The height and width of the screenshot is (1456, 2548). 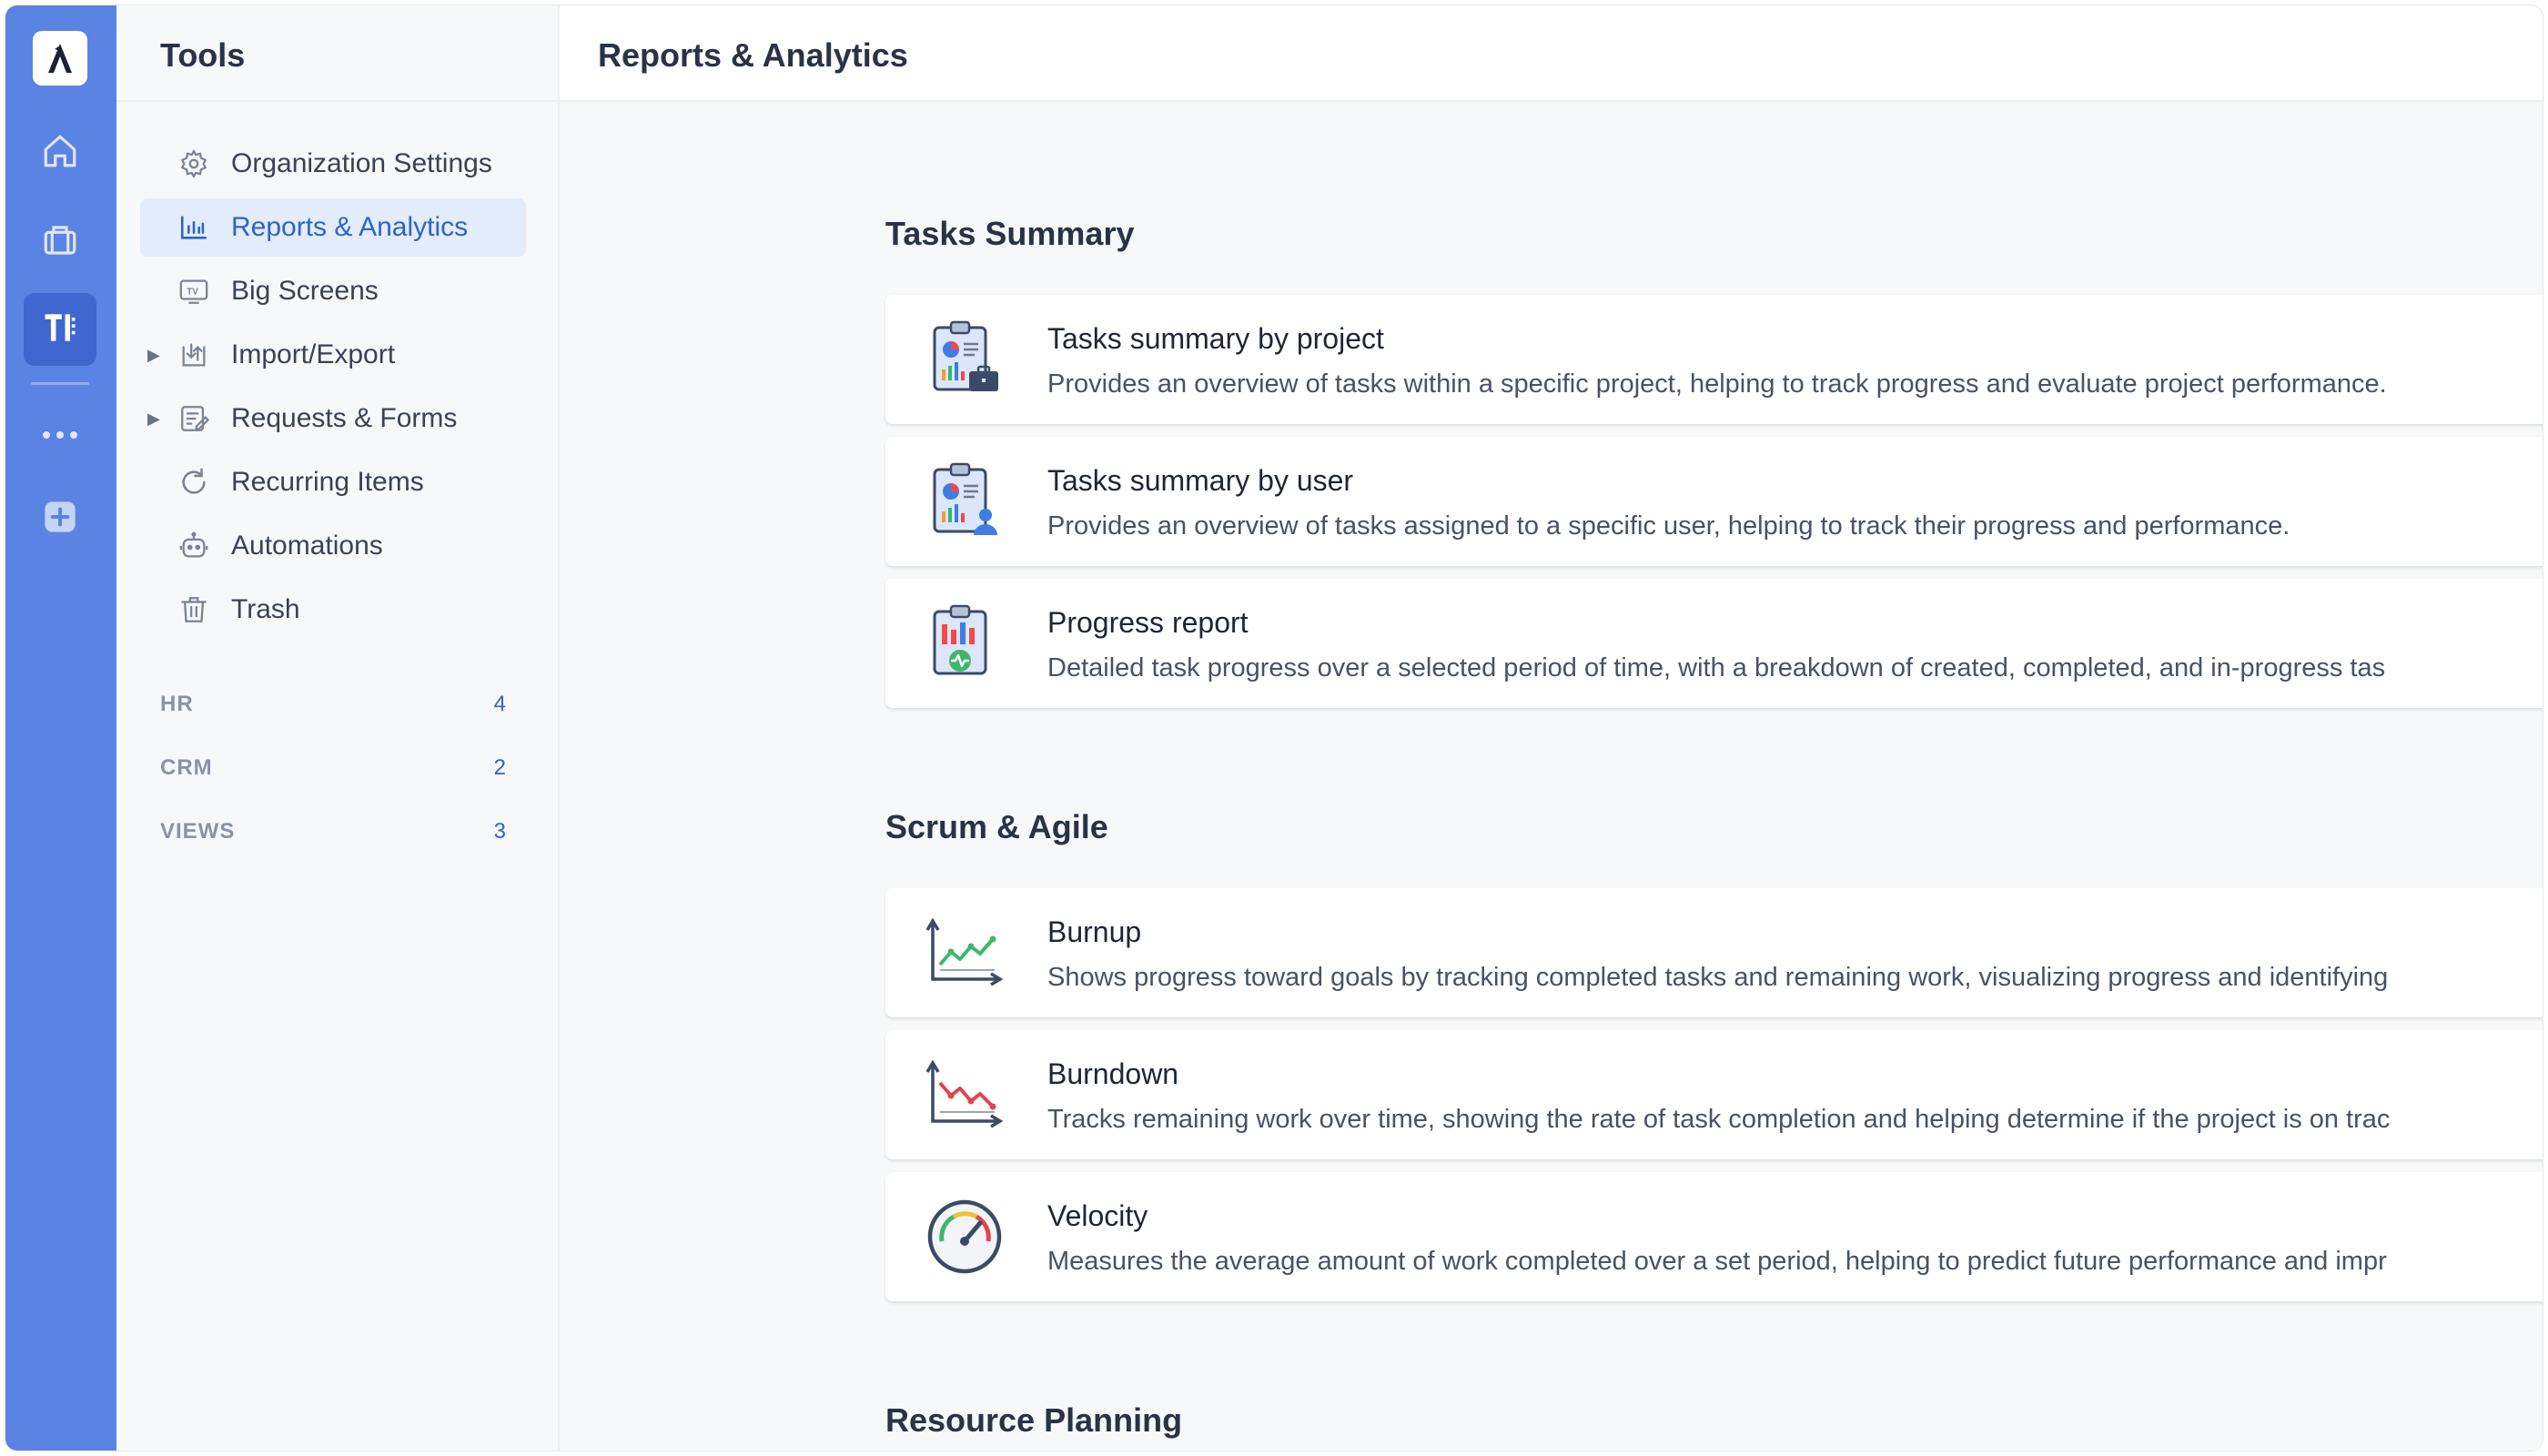 I want to click on group-label: CRM, so click(x=186, y=768).